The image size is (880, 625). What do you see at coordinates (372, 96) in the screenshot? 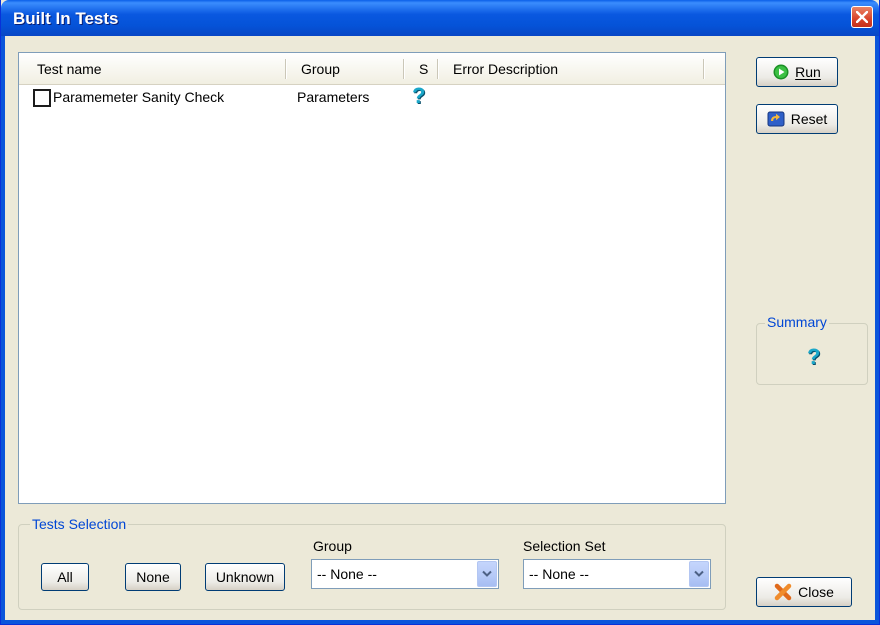
I see `table-row: Paramemeter Sanity Check Parameters ?` at bounding box center [372, 96].